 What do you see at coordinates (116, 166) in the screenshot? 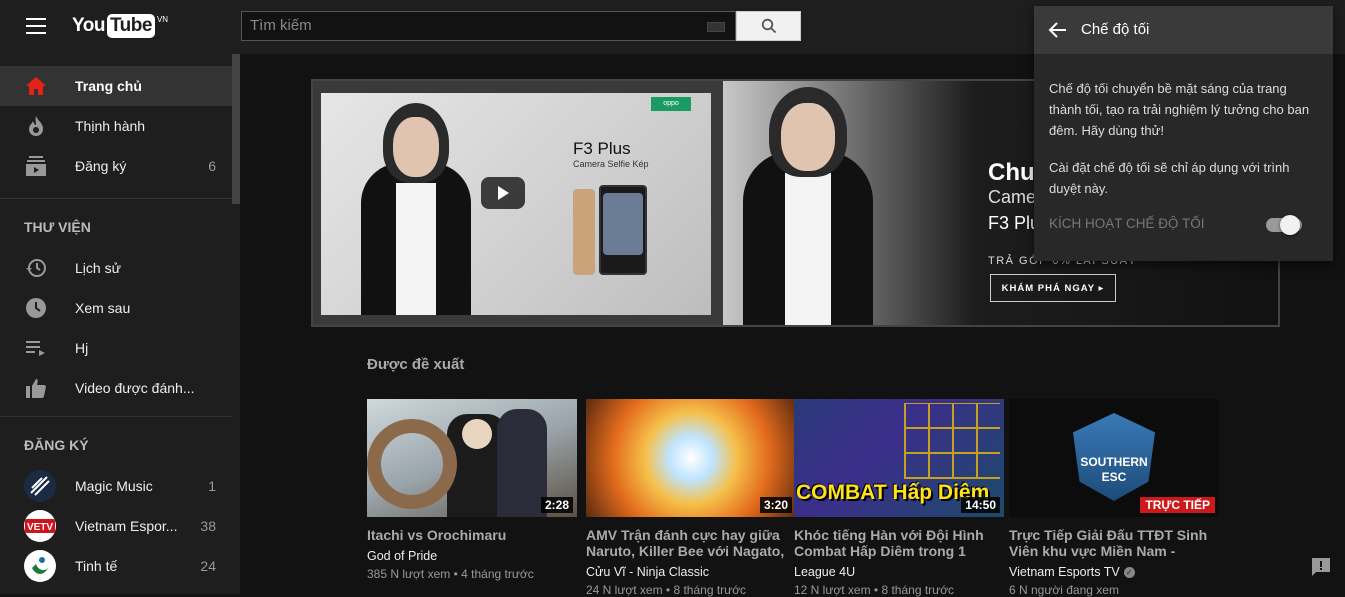
I see `sidebar-item-subscriptions: Đăng ký 6` at bounding box center [116, 166].